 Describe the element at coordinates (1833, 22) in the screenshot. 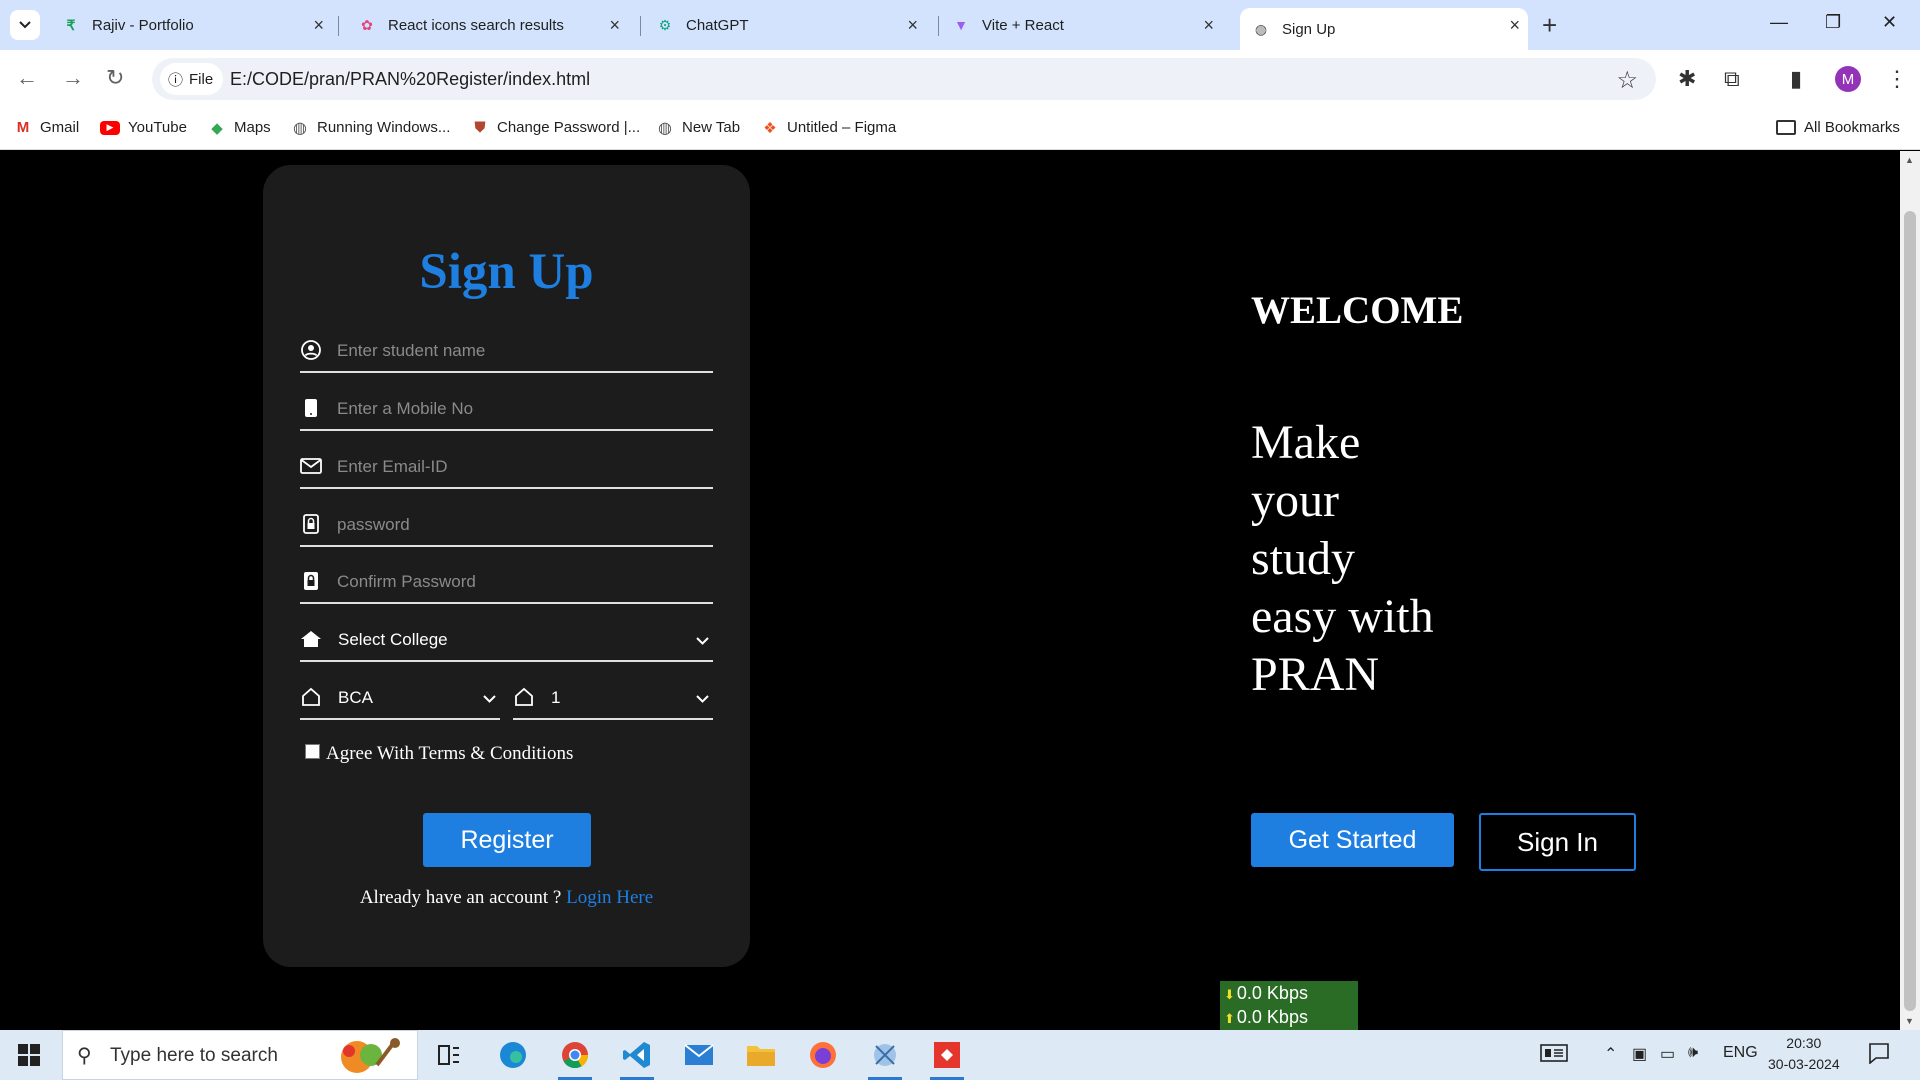

I see `restore-button: ❐` at that location.